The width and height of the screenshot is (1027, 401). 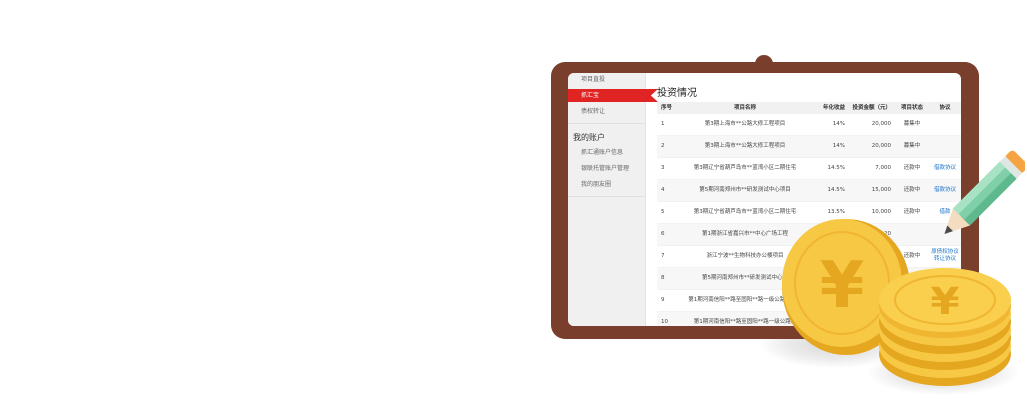 I want to click on column-header-name: 项目名称, so click(x=744, y=108).